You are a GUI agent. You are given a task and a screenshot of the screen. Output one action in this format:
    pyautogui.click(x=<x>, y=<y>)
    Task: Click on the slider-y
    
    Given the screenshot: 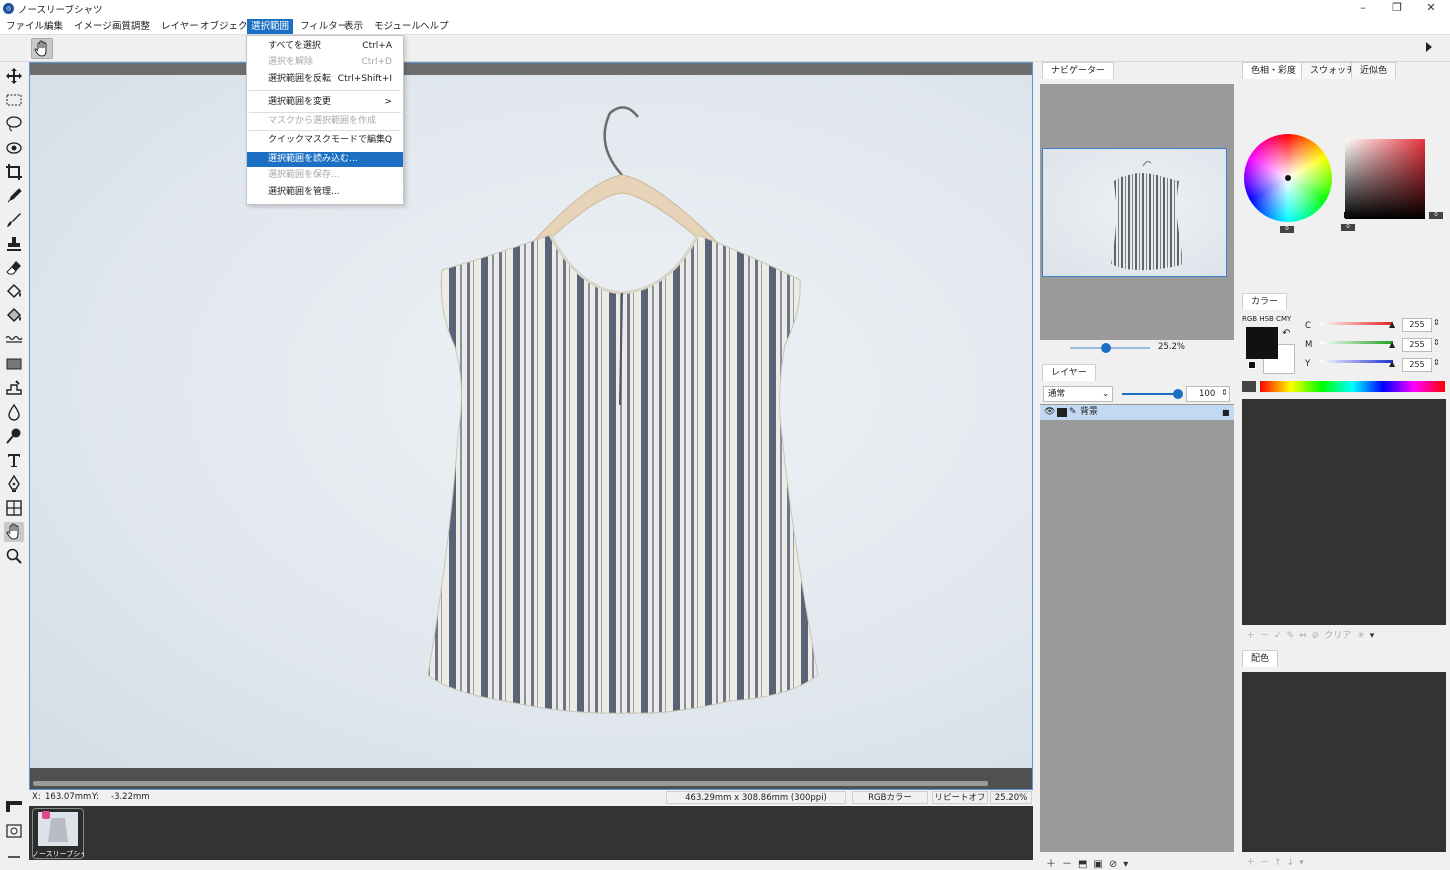 What is the action you would take?
    pyautogui.click(x=1356, y=361)
    